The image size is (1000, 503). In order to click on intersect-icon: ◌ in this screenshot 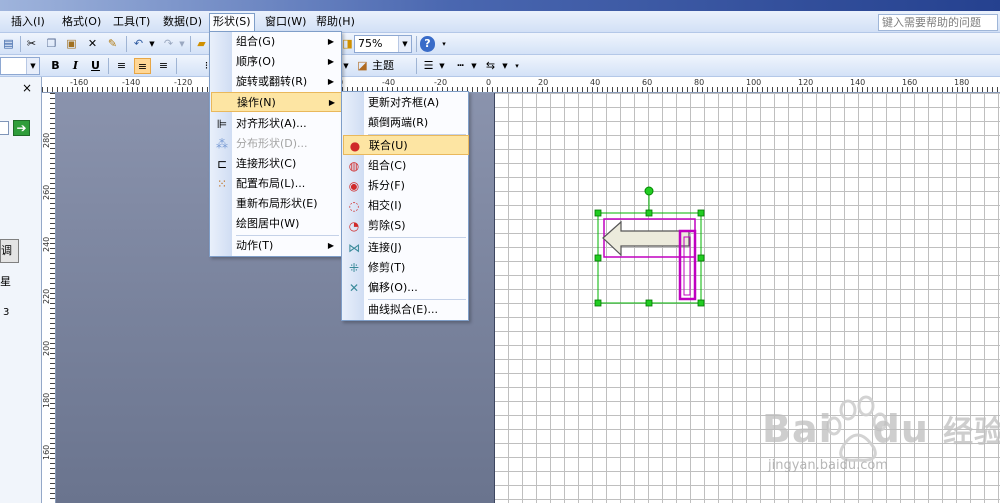, I will do `click(354, 206)`.